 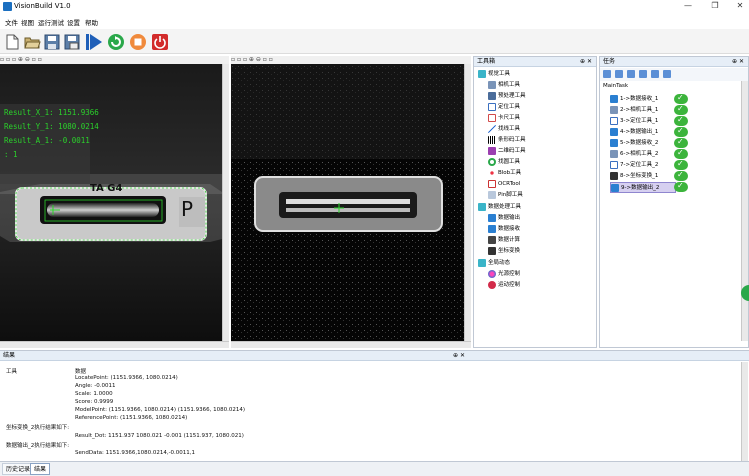 What do you see at coordinates (643, 154) in the screenshot?
I see `task-item-6: 6->相机工具_2` at bounding box center [643, 154].